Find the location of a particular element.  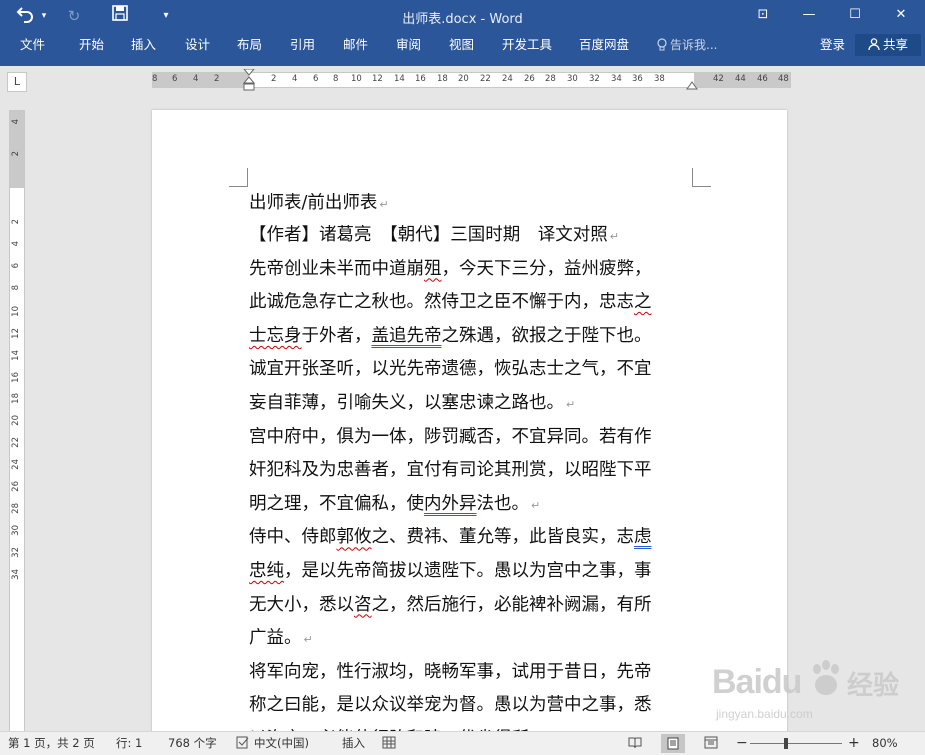

right-indent-marker is located at coordinates (692, 86).